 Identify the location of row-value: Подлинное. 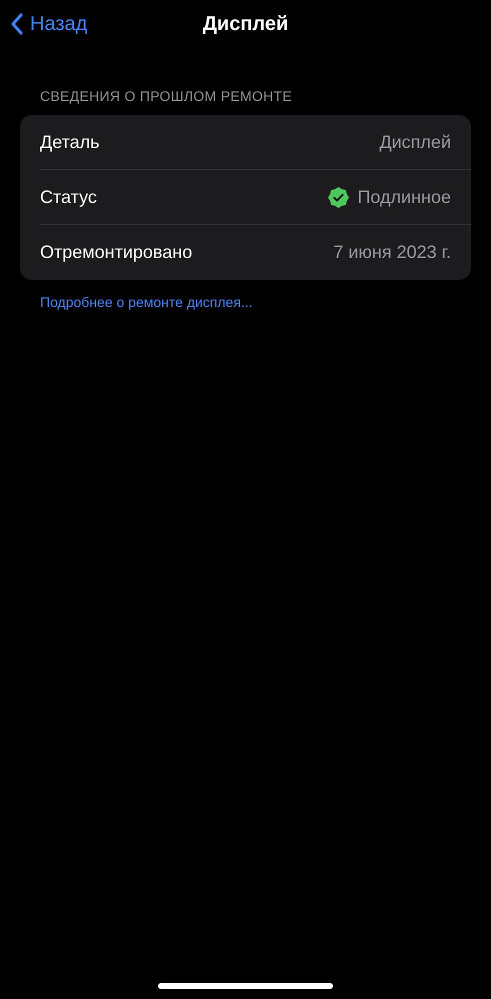
(404, 197).